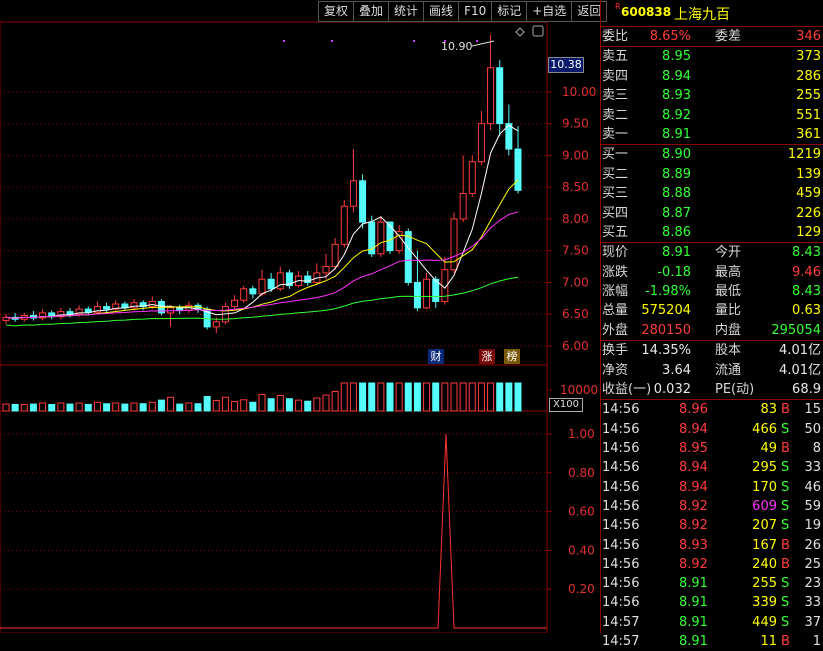 Image resolution: width=823 pixels, height=651 pixels. Describe the element at coordinates (728, 292) in the screenshot. I see `stat-label-2: 最低` at that location.